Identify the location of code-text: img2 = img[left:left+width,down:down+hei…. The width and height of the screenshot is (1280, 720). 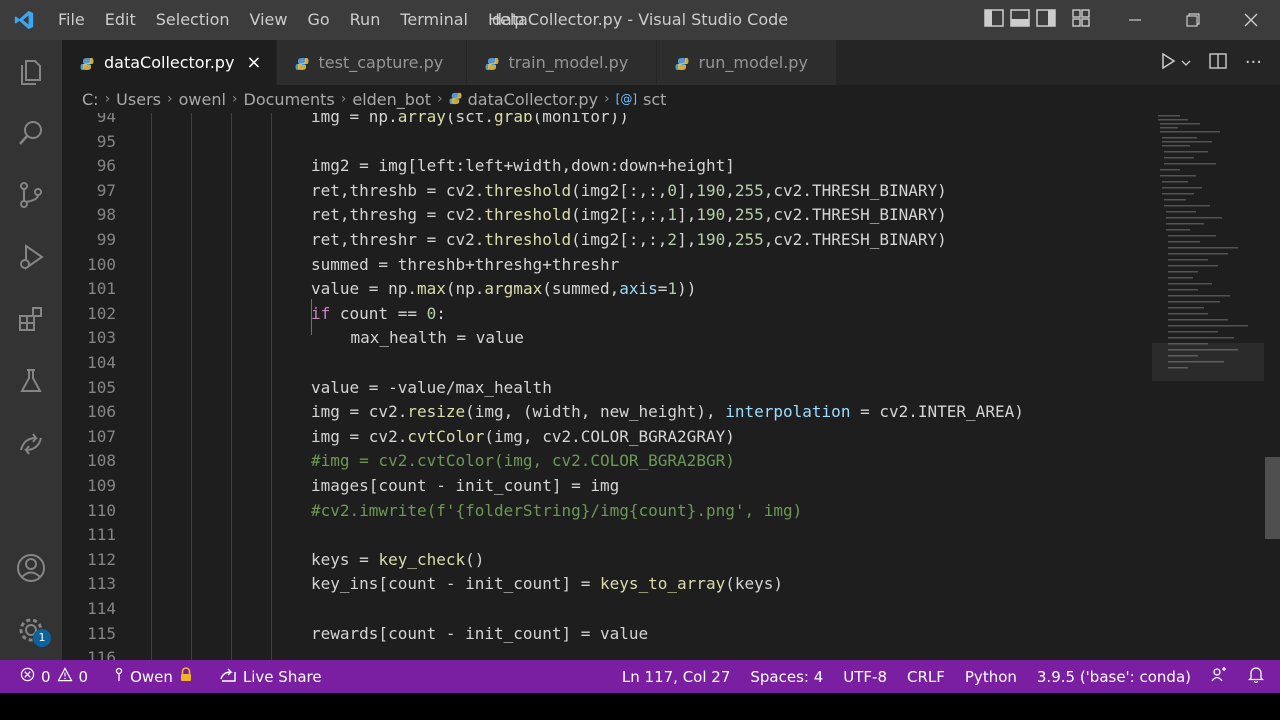
(523, 166).